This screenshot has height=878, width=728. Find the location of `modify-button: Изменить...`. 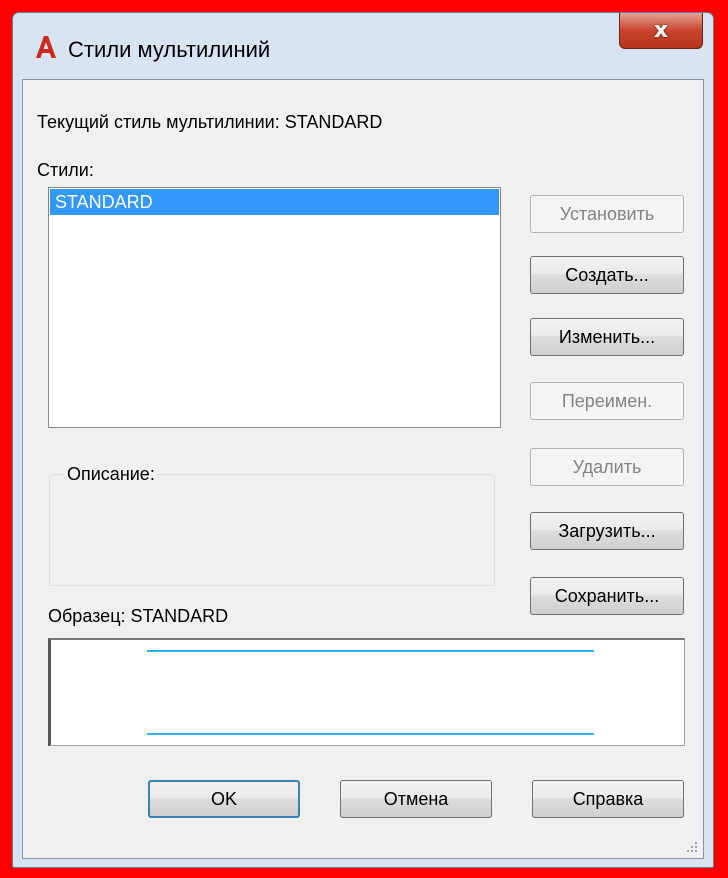

modify-button: Изменить... is located at coordinates (607, 337).